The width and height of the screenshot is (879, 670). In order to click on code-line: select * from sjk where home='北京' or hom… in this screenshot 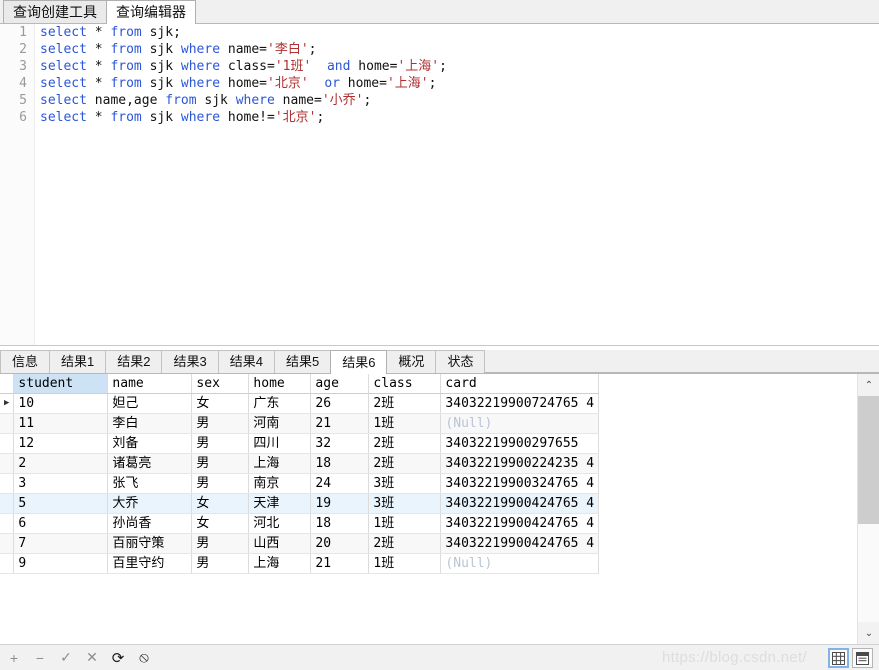, I will do `click(459, 83)`.